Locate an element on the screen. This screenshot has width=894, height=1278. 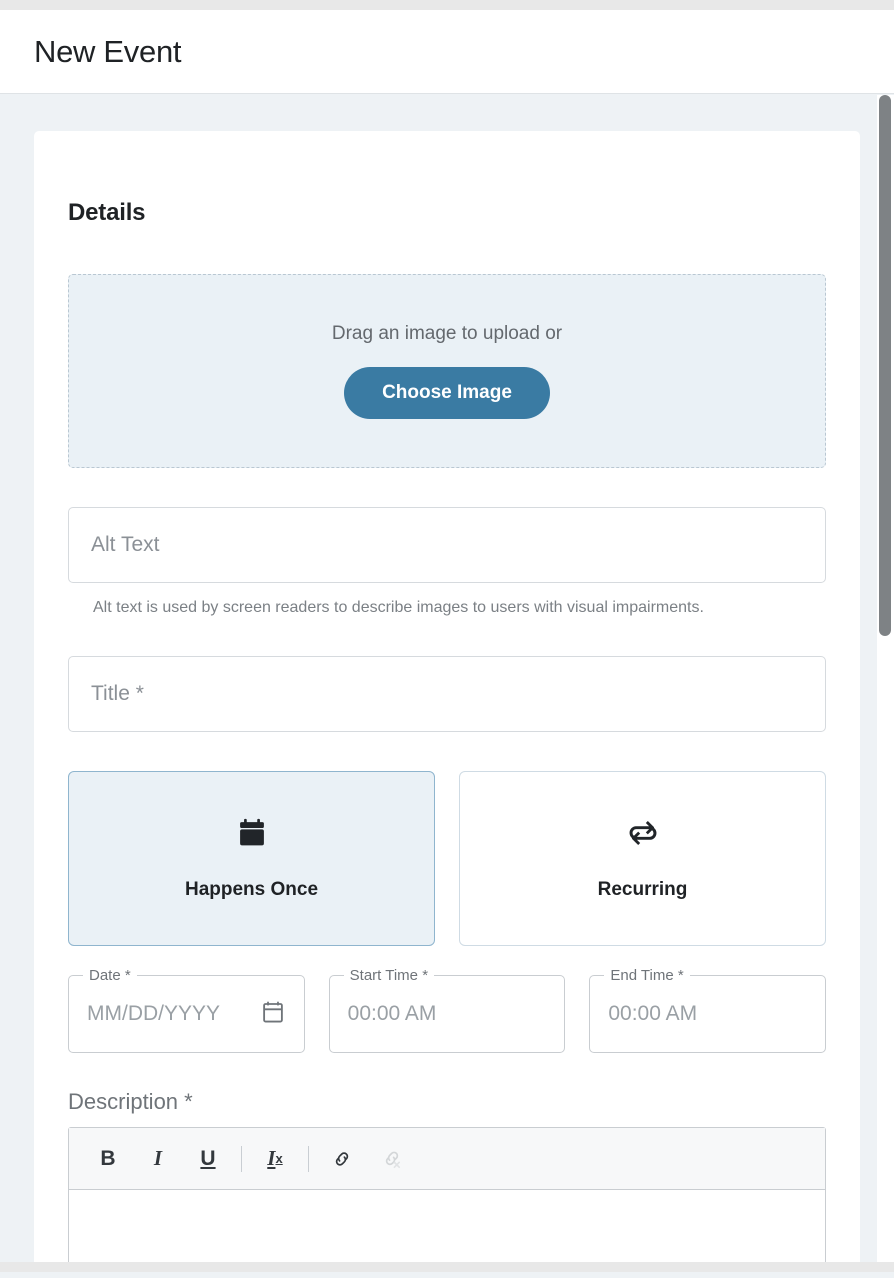
start-time-field: Start Time * 00:00 AM is located at coordinates (447, 1010).